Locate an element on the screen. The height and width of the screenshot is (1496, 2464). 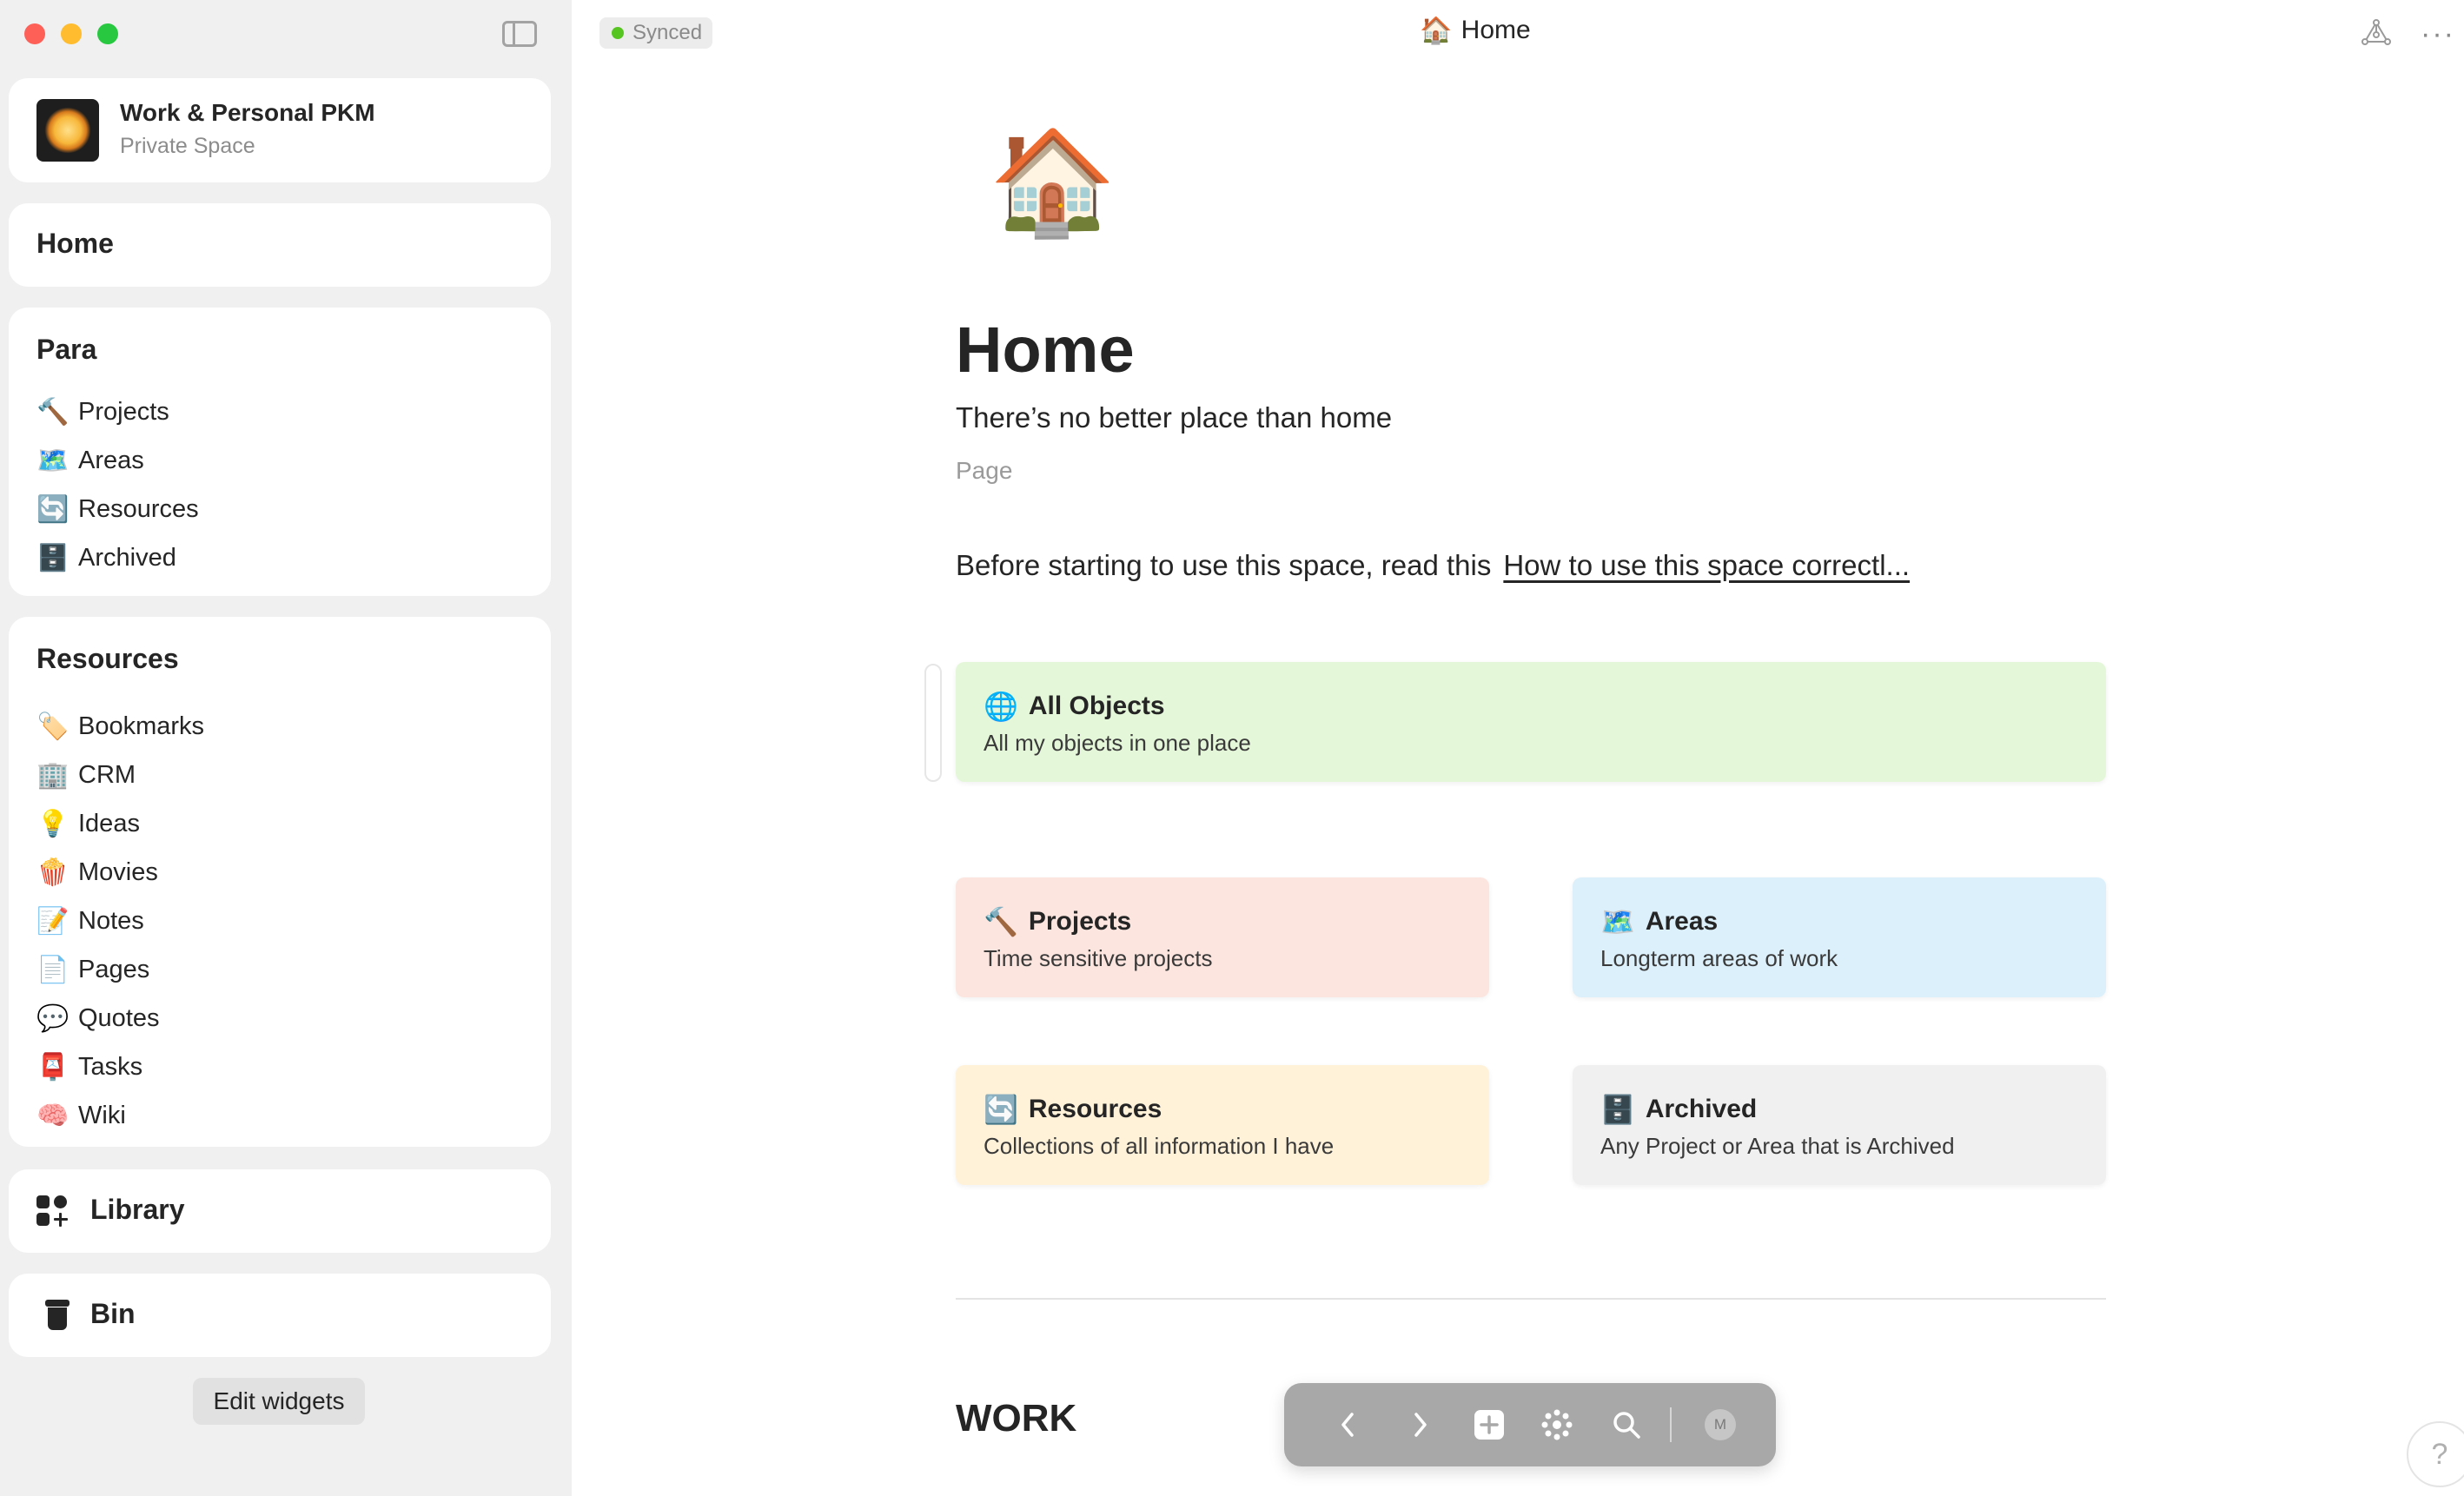
sidebar-item-label: Pages is located at coordinates (114, 969).